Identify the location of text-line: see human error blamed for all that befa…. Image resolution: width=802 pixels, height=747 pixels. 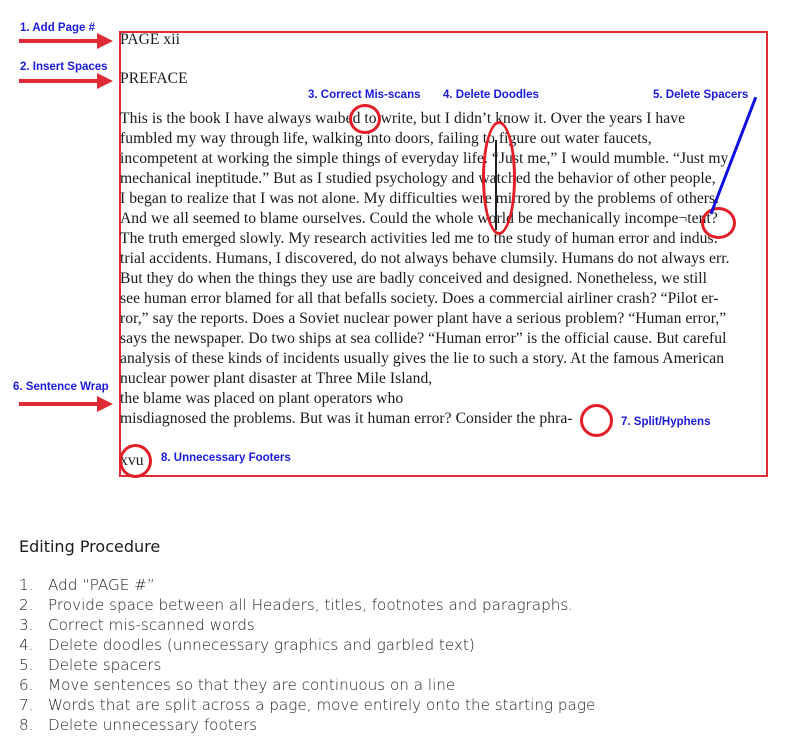
(419, 298).